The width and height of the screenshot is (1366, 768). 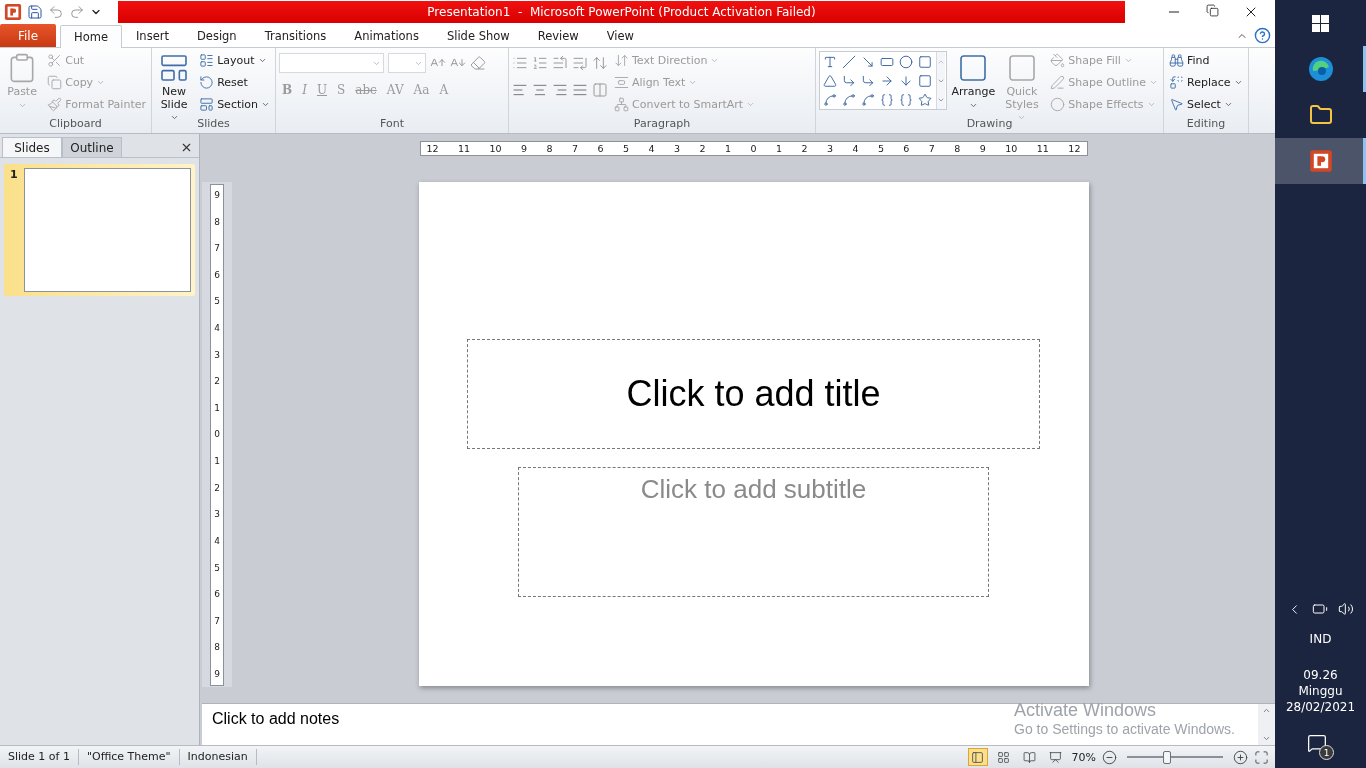 What do you see at coordinates (1109, 757) in the screenshot?
I see `zoom-out-icon` at bounding box center [1109, 757].